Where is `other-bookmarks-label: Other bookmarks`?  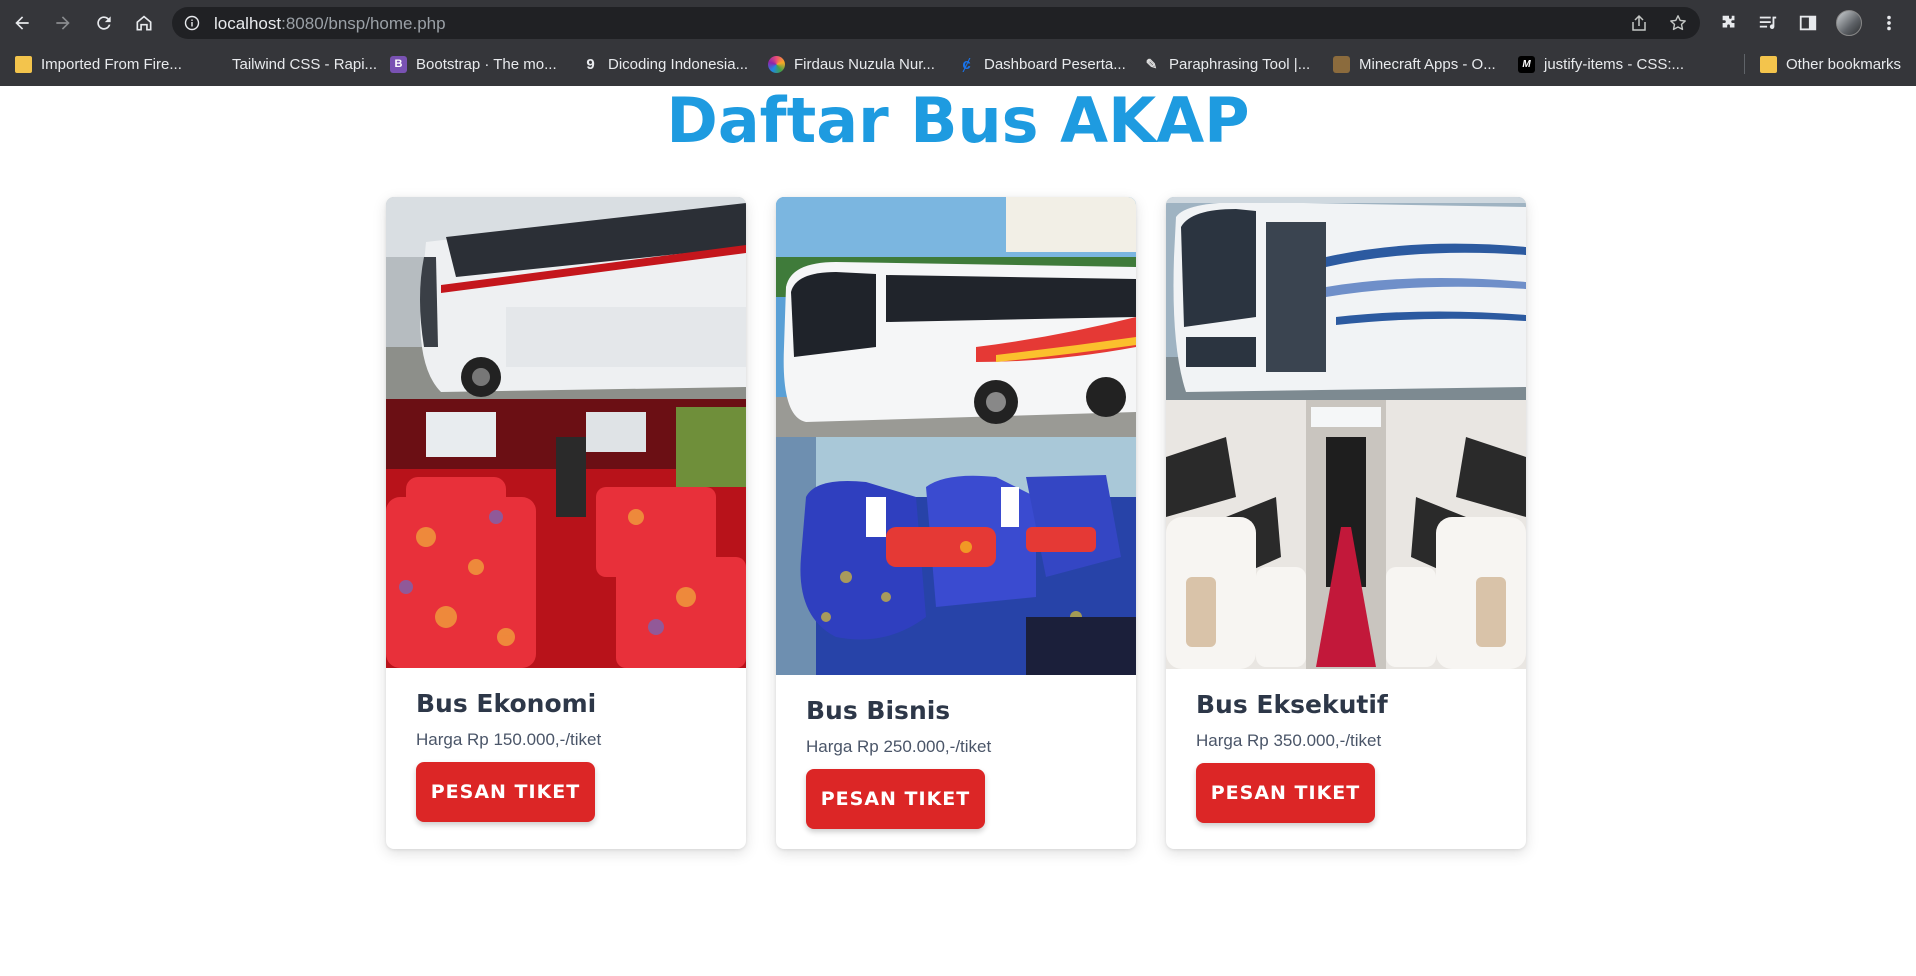 other-bookmarks-label: Other bookmarks is located at coordinates (1844, 64).